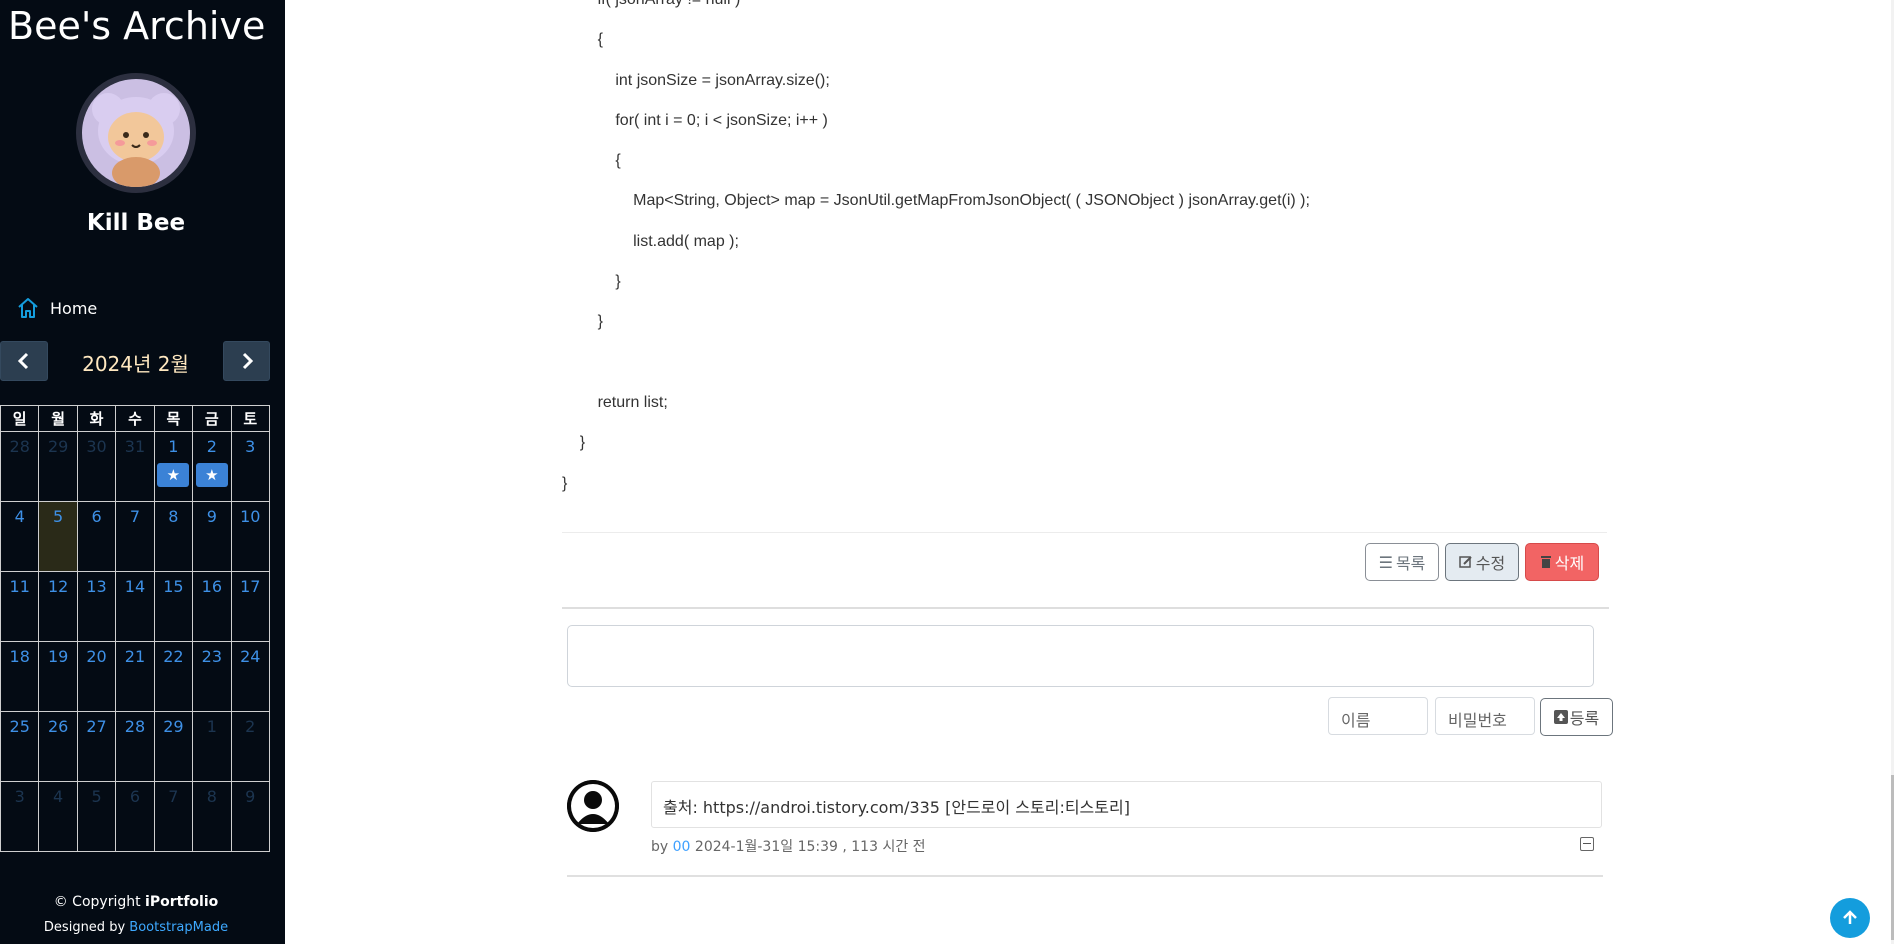  What do you see at coordinates (135, 606) in the screenshot?
I see `calendar-day: 14` at bounding box center [135, 606].